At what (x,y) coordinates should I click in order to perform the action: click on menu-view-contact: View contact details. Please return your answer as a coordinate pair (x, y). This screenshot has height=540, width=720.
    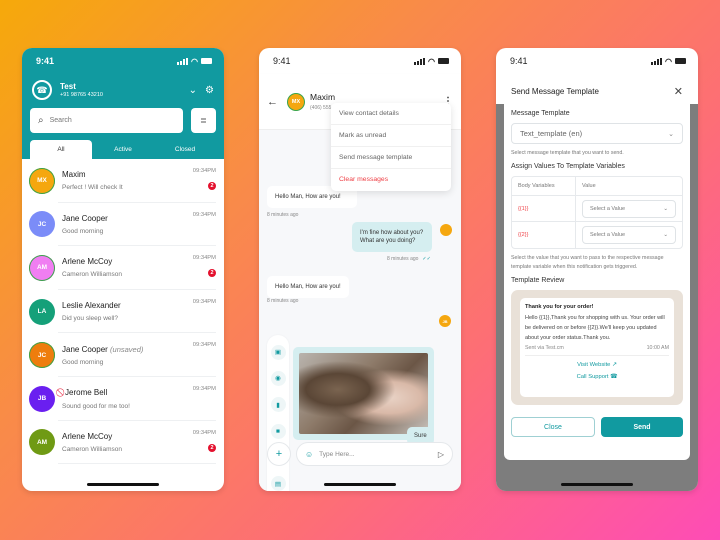
    Looking at the image, I should click on (391, 114).